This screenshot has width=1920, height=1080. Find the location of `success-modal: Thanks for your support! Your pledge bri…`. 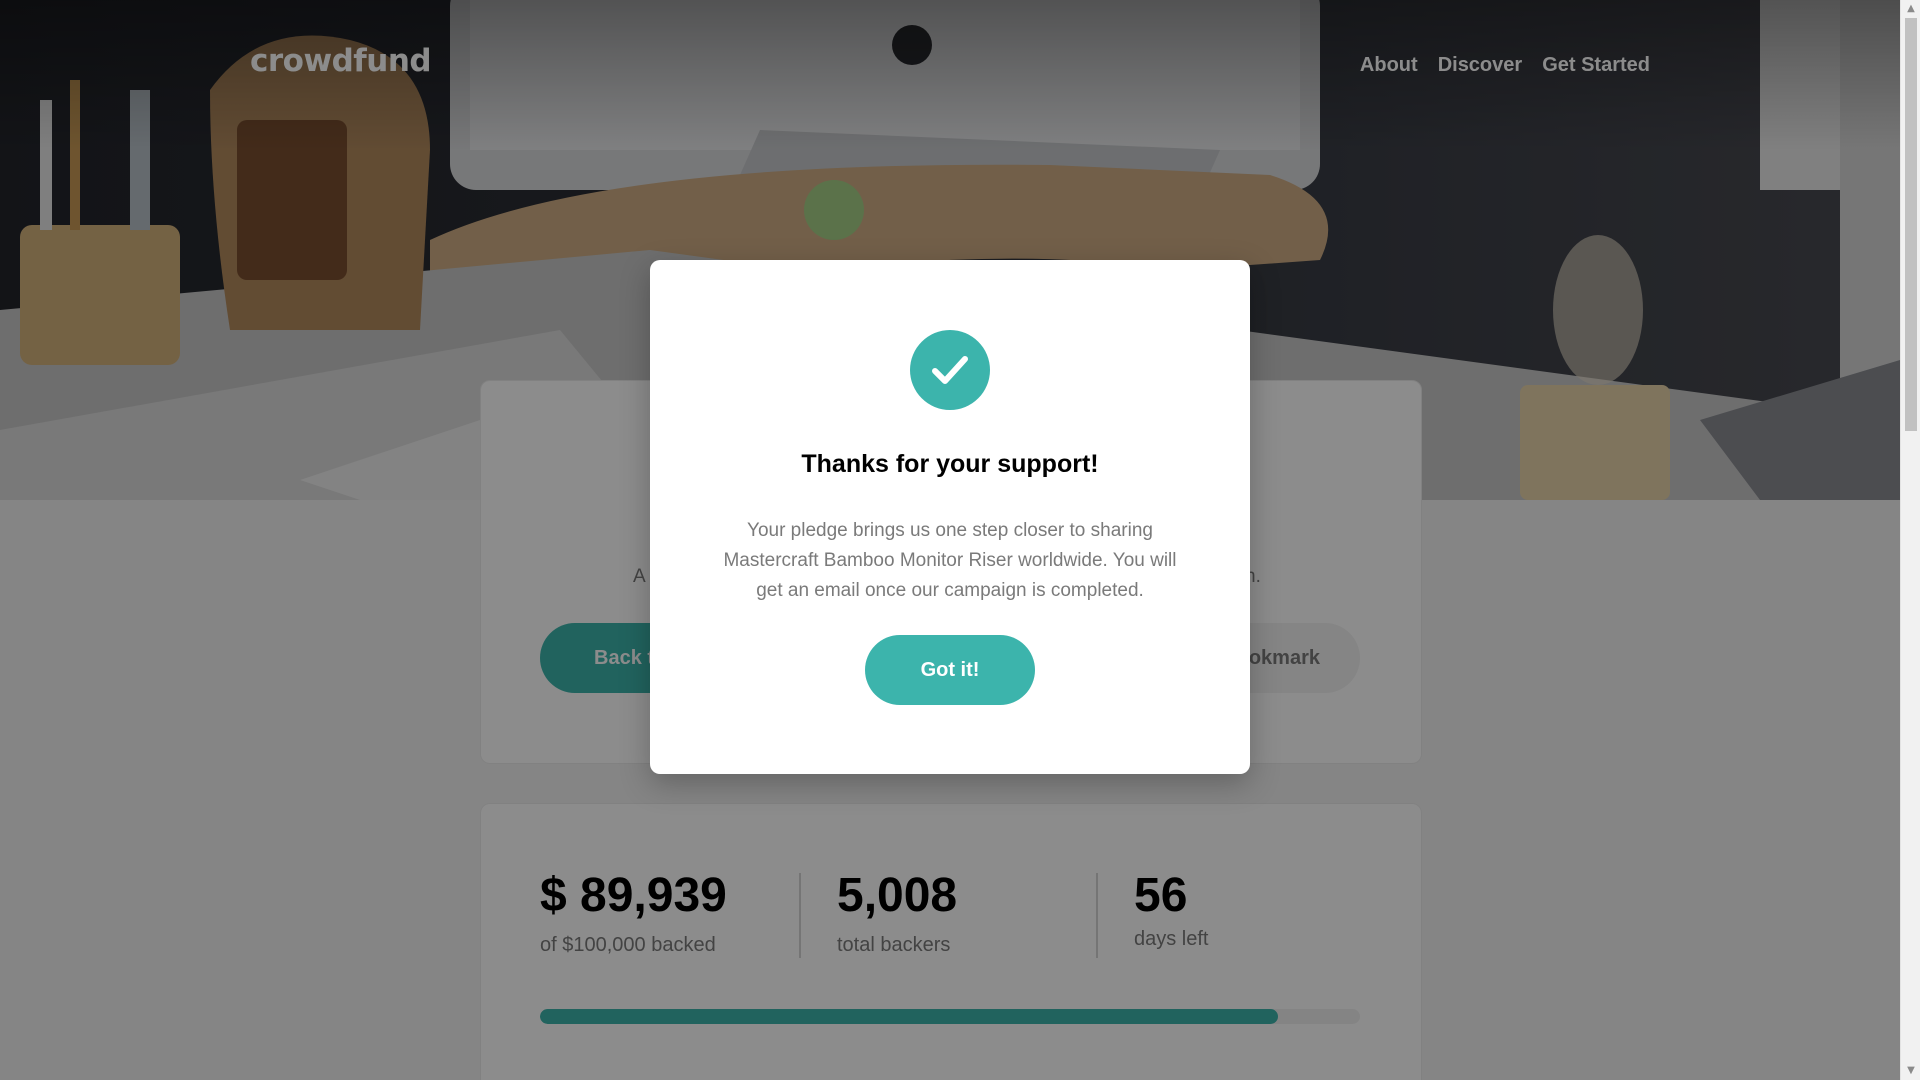

success-modal: Thanks for your support! Your pledge bri… is located at coordinates (950, 517).